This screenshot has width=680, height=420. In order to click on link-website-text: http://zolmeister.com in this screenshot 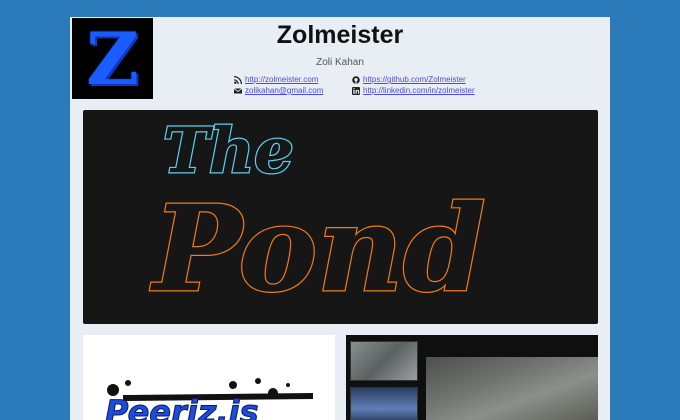, I will do `click(281, 79)`.